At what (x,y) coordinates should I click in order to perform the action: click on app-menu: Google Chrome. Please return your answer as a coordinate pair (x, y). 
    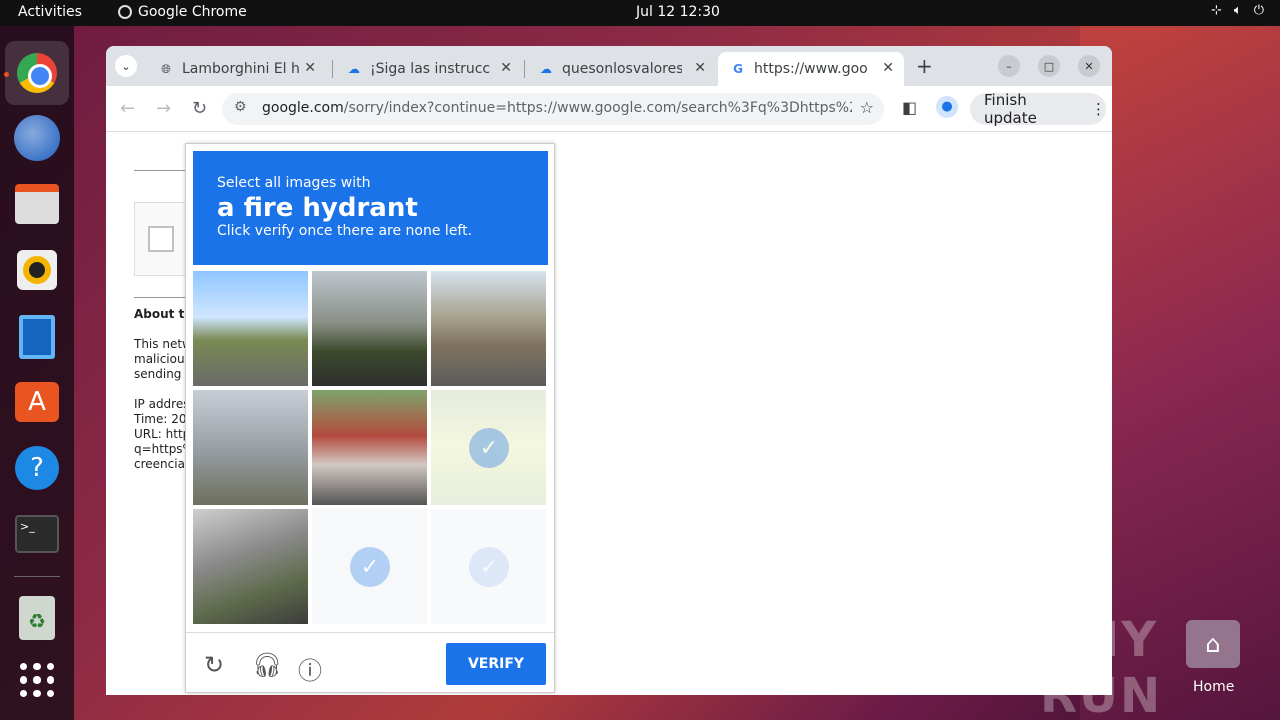
    Looking at the image, I should click on (182, 12).